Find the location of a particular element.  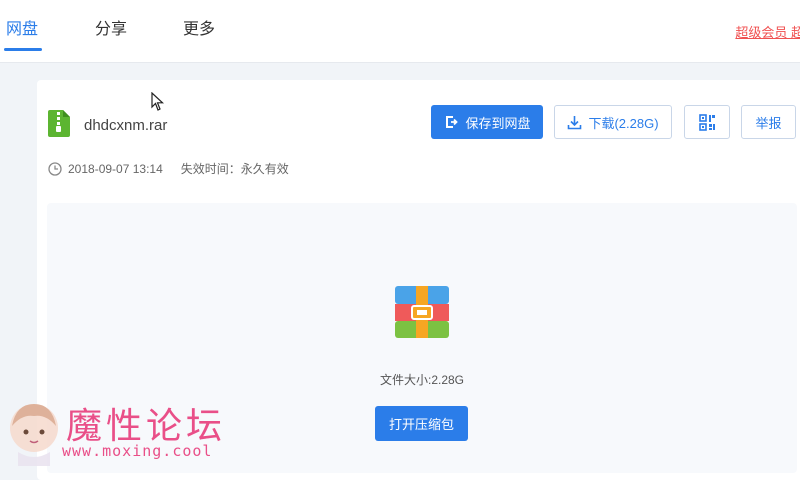

download-button: 下载(2.28G) is located at coordinates (613, 122).